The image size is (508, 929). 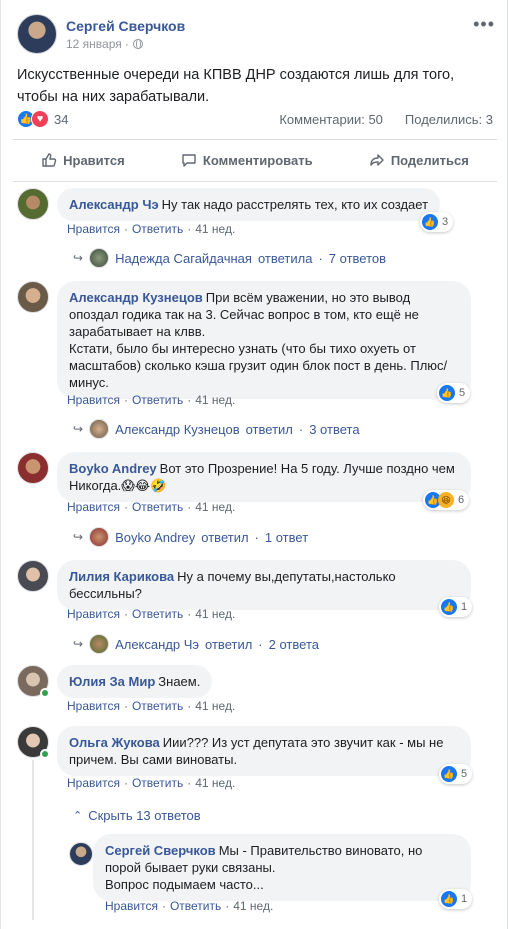 I want to click on comment-text: Знаем., so click(x=179, y=681).